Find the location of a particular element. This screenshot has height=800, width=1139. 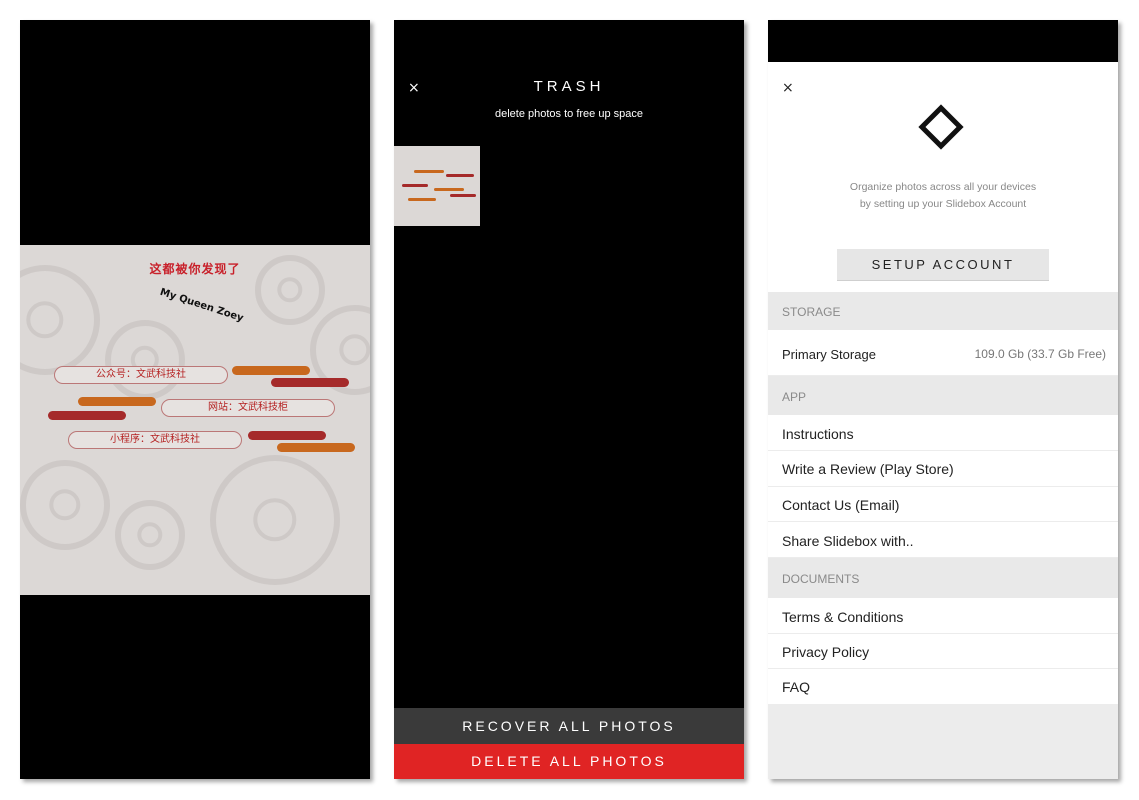

menu-item-faq: FAQ is located at coordinates (943, 687).